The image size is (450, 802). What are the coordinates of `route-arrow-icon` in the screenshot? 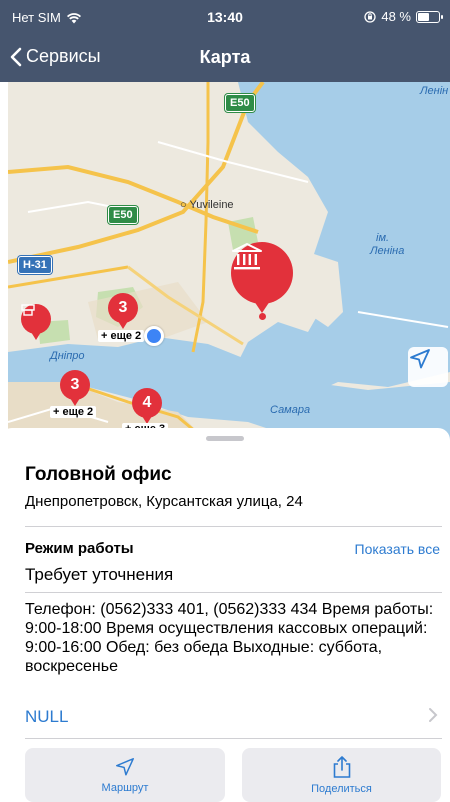 It's located at (125, 767).